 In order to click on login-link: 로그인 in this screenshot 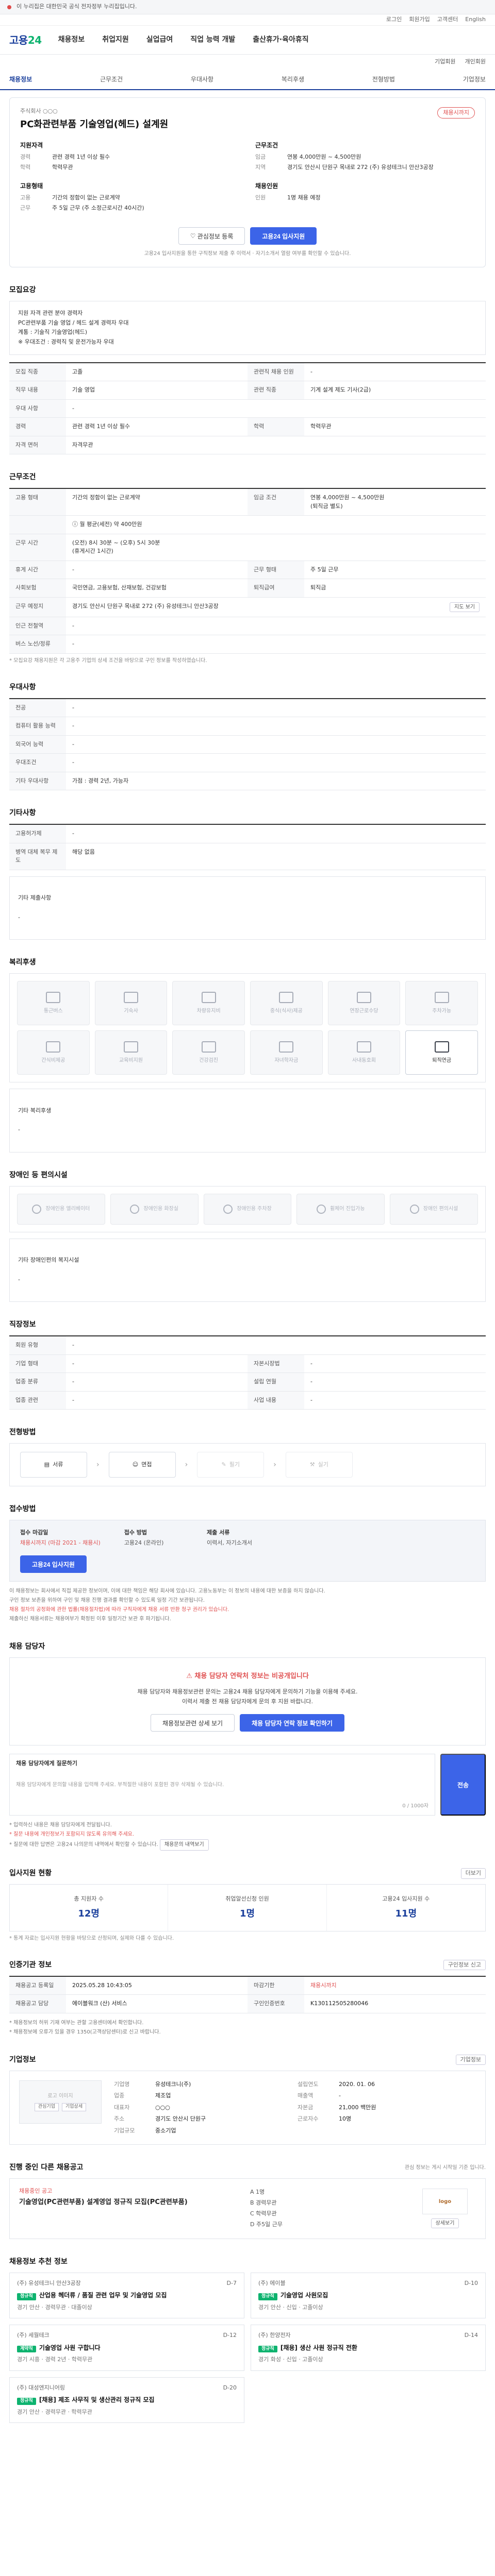, I will do `click(394, 19)`.